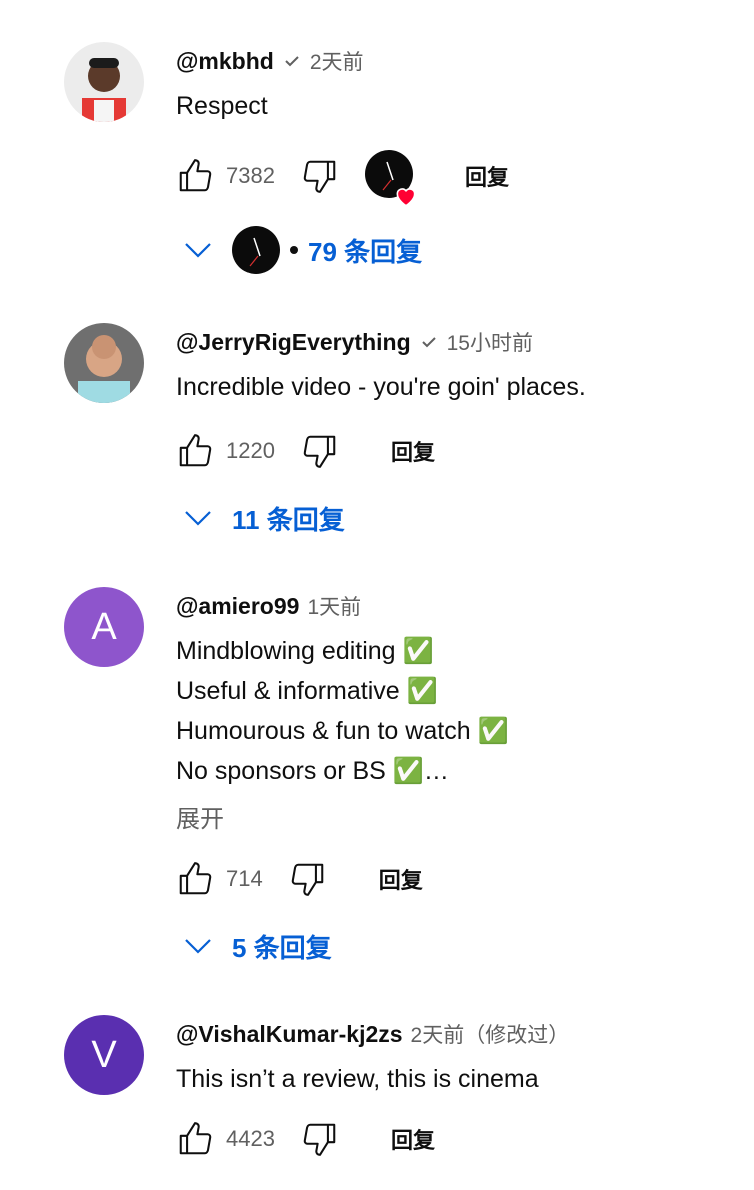 The width and height of the screenshot is (754, 1190). I want to click on avatar-mkbhd, so click(104, 82).